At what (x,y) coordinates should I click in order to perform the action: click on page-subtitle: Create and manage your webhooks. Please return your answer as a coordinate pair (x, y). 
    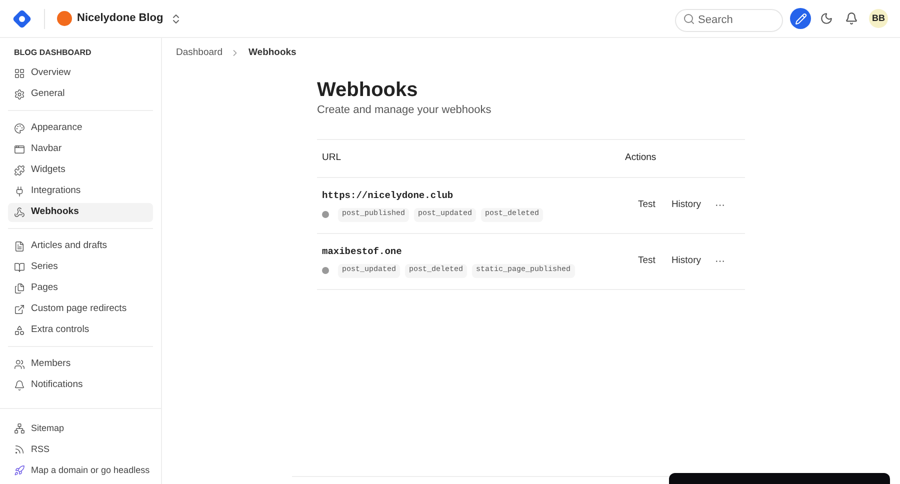
    Looking at the image, I should click on (404, 110).